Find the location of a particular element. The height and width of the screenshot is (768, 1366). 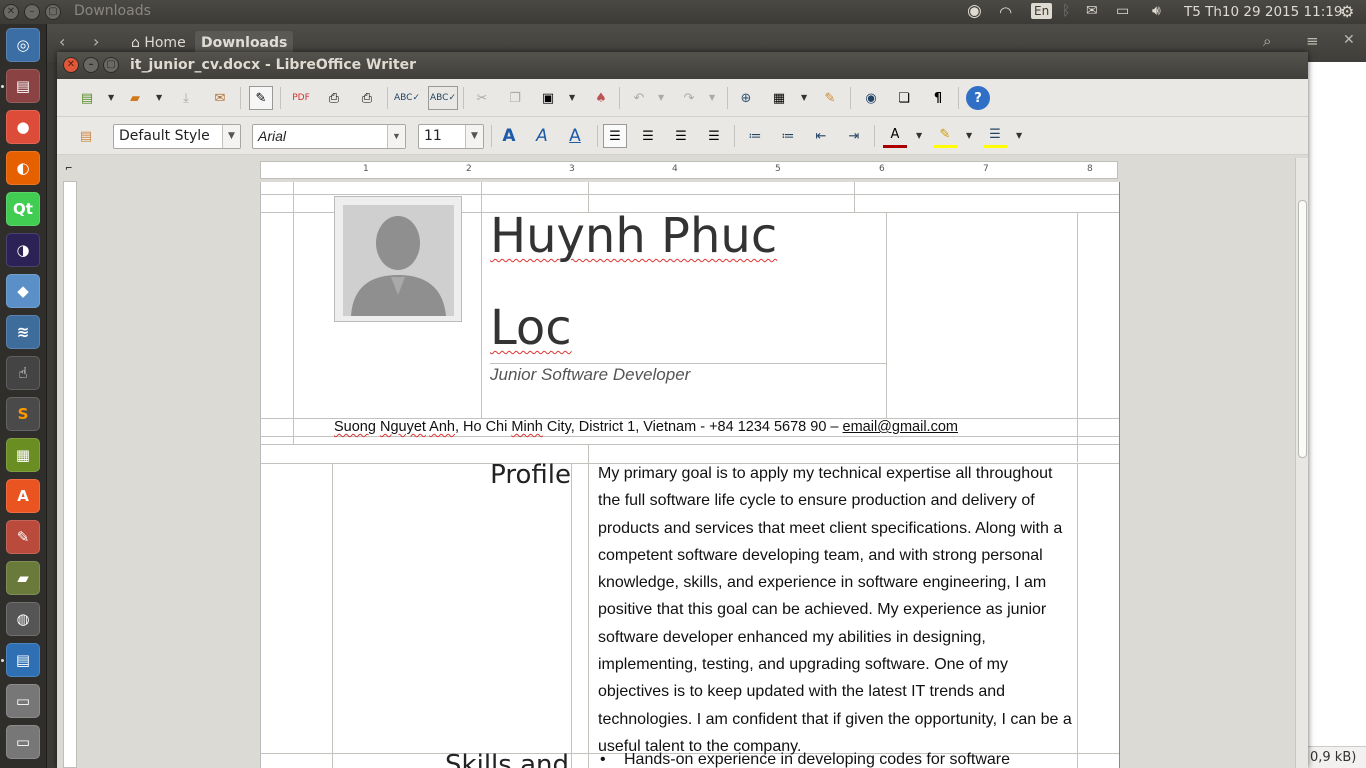

redo-dropdown-icon: ▼ is located at coordinates (712, 97).